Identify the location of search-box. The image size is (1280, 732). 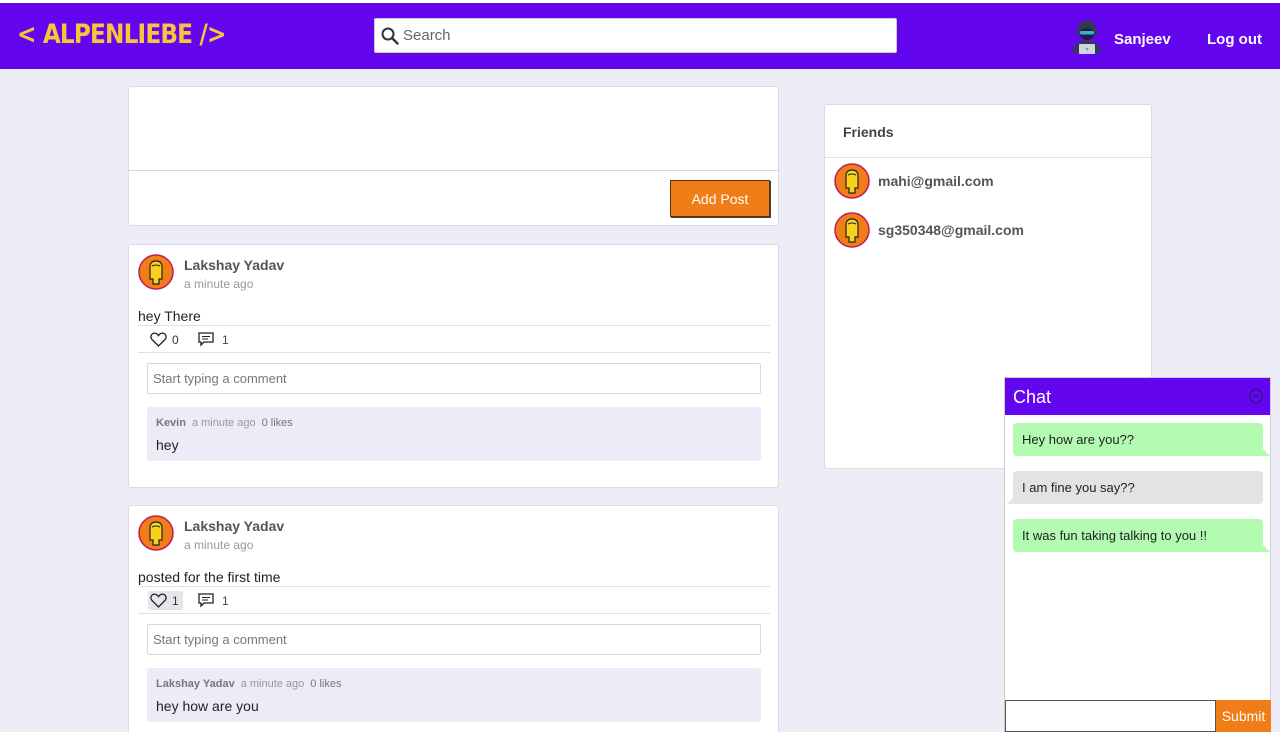
(635, 35).